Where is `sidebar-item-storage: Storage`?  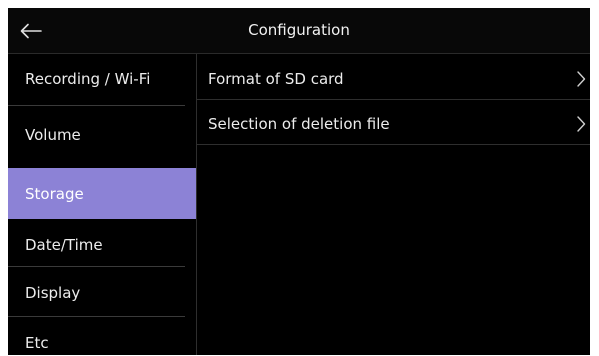 sidebar-item-storage: Storage is located at coordinates (102, 193).